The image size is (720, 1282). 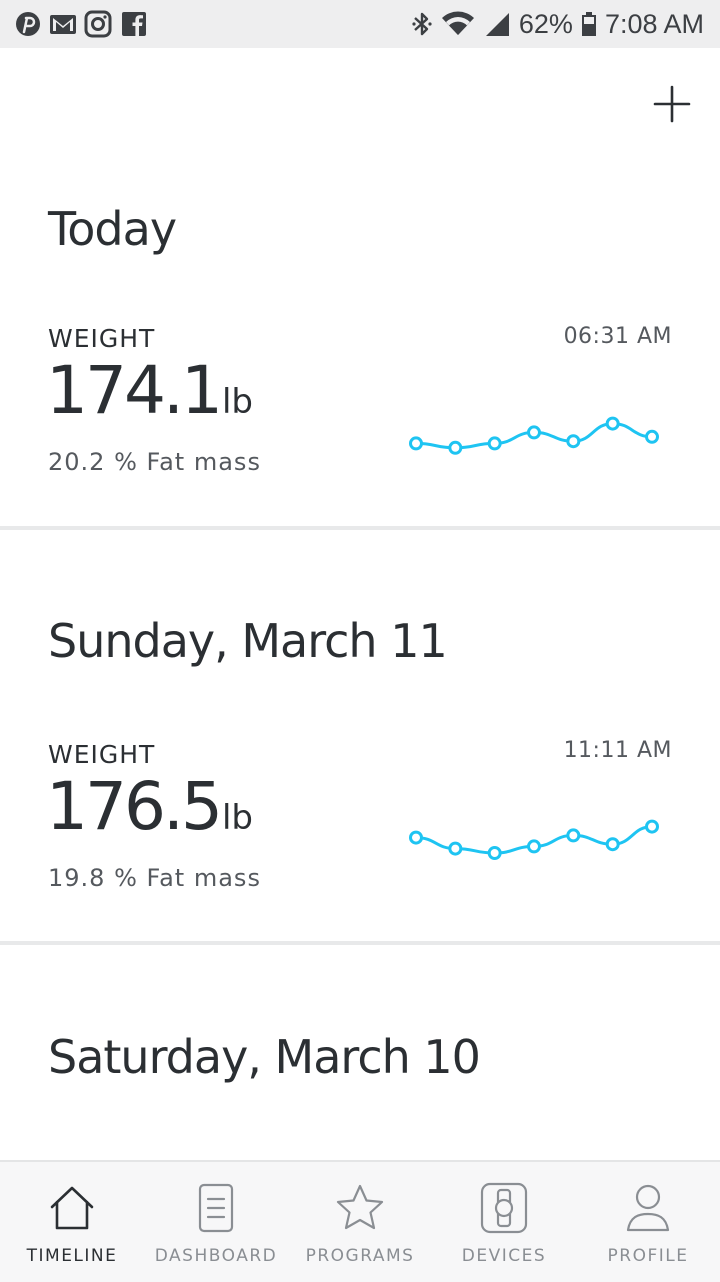 What do you see at coordinates (588, 24) in the screenshot?
I see `battery-icon` at bounding box center [588, 24].